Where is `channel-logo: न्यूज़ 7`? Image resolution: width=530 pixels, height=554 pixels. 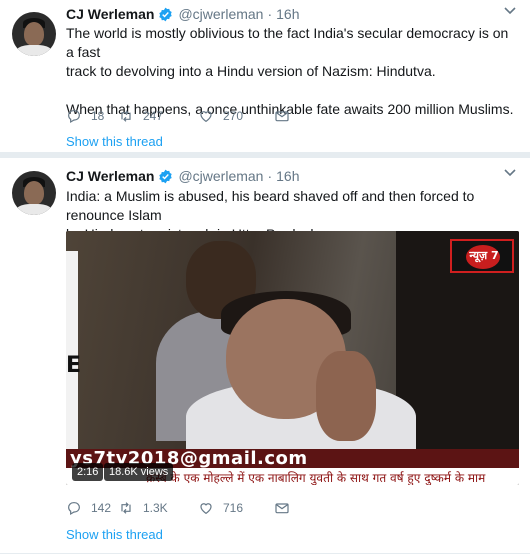
channel-logo: न्यूज़ 7 is located at coordinates (482, 256).